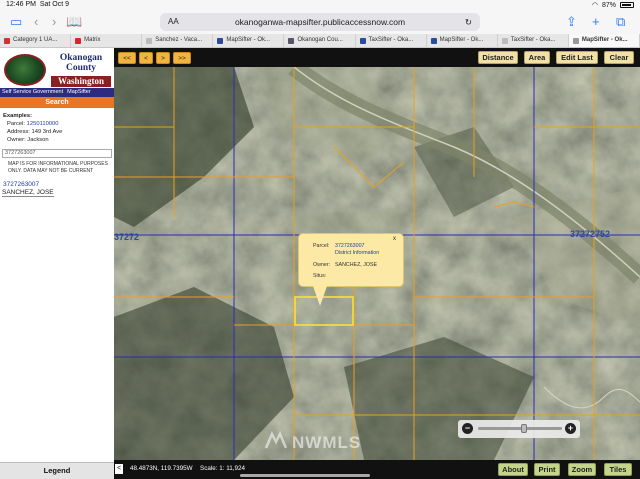 The image size is (640, 479). What do you see at coordinates (81, 81) in the screenshot?
I see `state-name: Washington` at bounding box center [81, 81].